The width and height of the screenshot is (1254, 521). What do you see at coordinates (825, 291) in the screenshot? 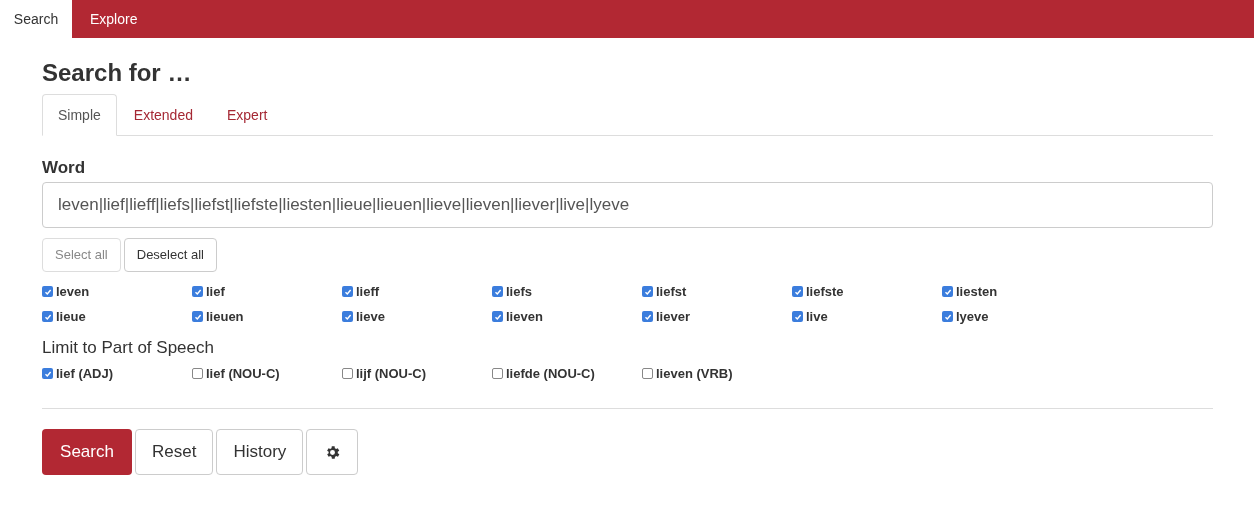
I see `checkbox-label: liefste` at bounding box center [825, 291].